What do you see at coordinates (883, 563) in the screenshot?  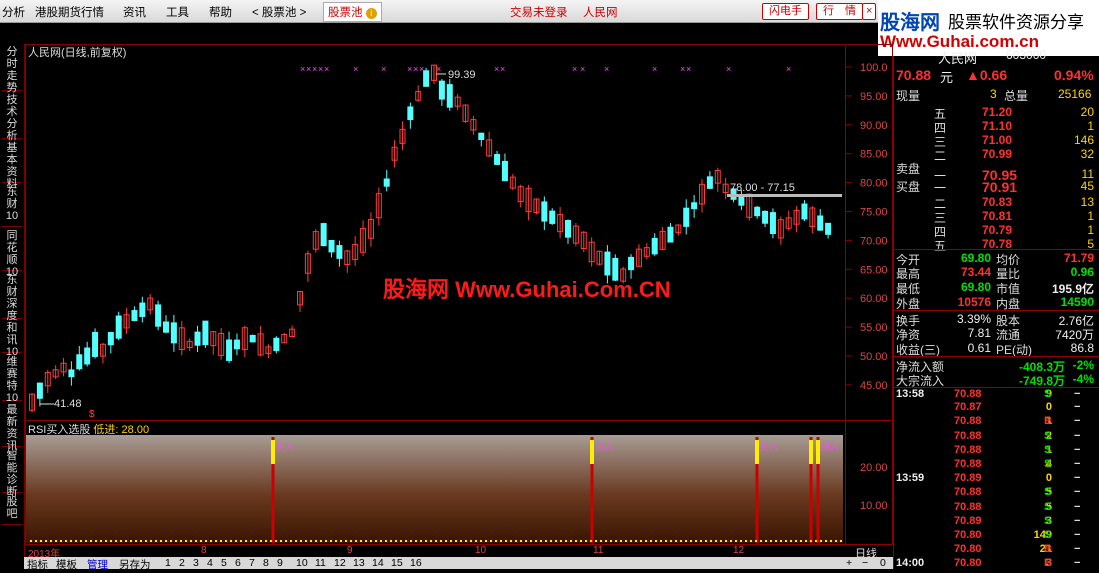 I see `reset-button: 0` at bounding box center [883, 563].